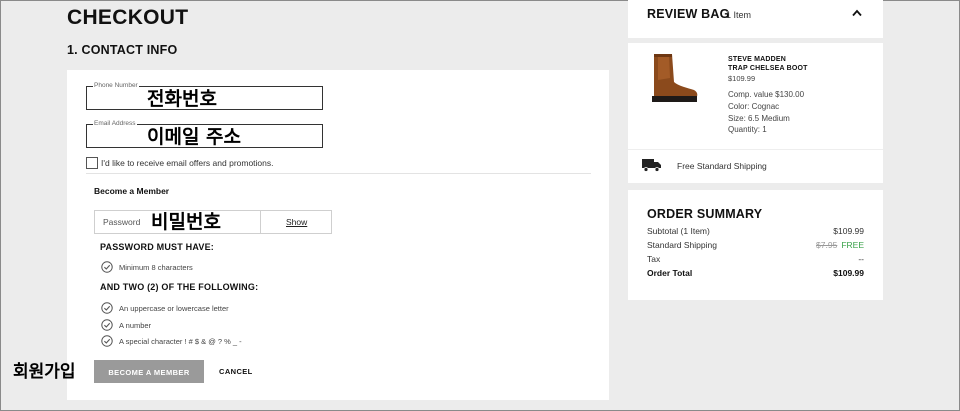  I want to click on become-member-button: BECOME A MEMBER, so click(149, 371).